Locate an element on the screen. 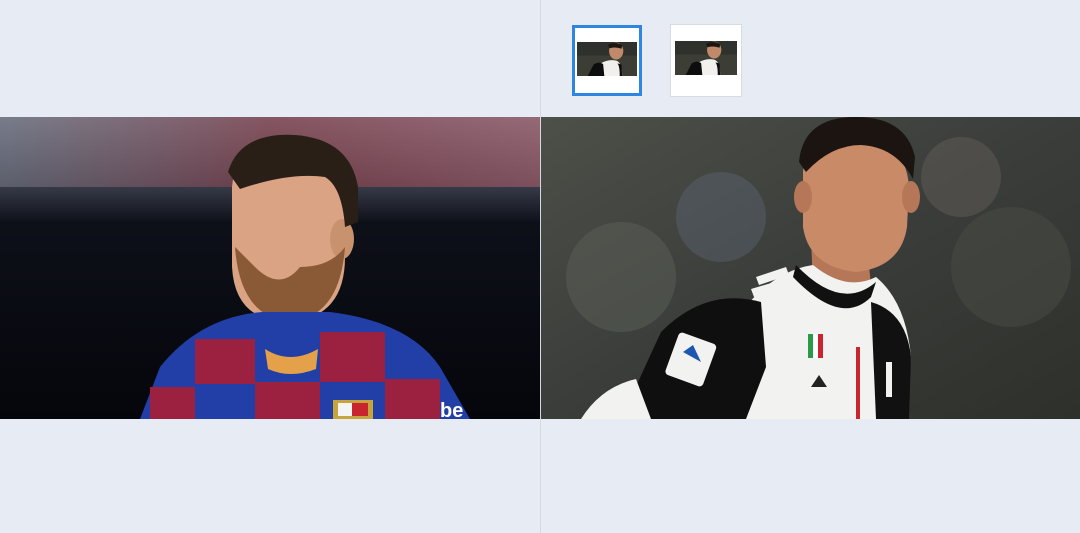  thumbnail-strip is located at coordinates (656, 60).